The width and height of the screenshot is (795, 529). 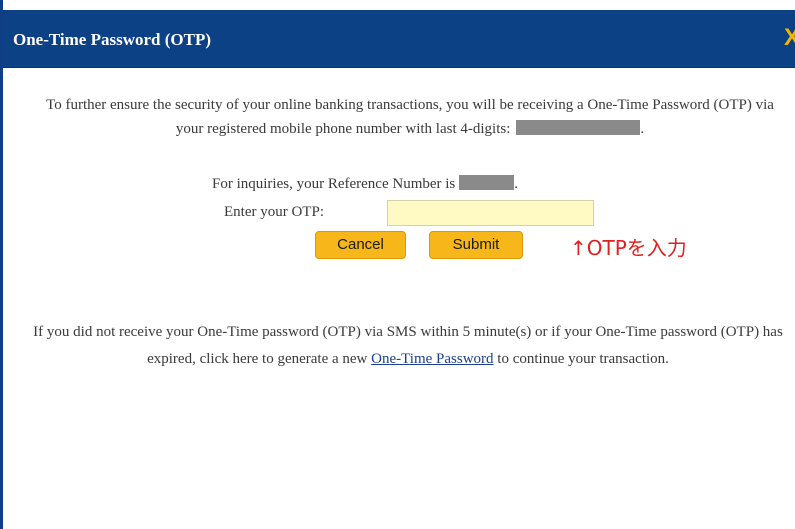 What do you see at coordinates (490, 213) in the screenshot?
I see `otp-input` at bounding box center [490, 213].